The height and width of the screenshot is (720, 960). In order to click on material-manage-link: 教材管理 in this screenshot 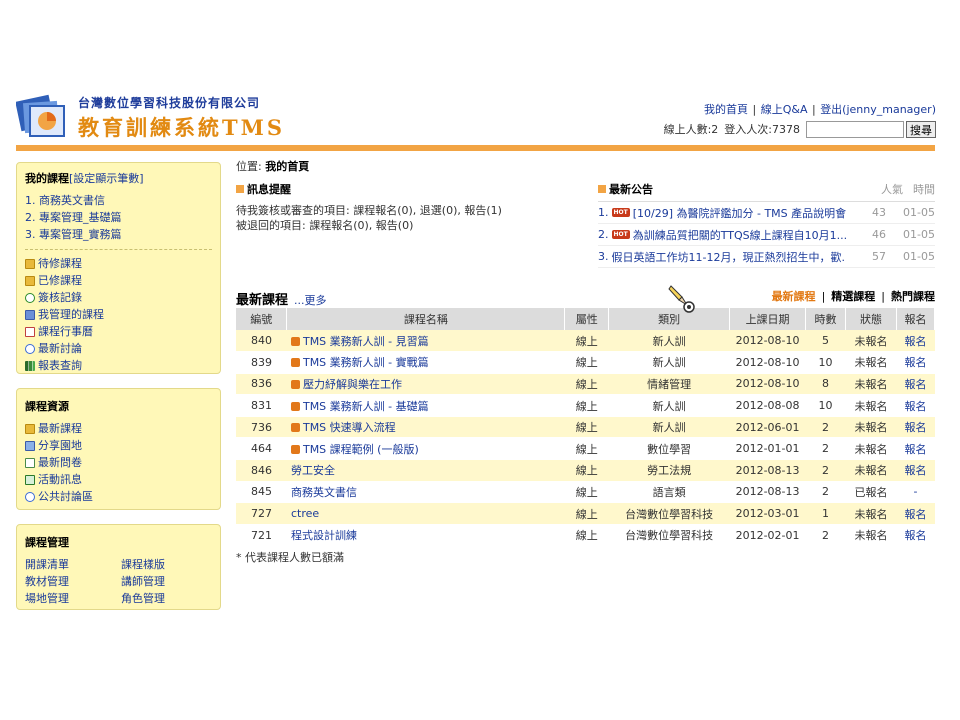, I will do `click(73, 582)`.